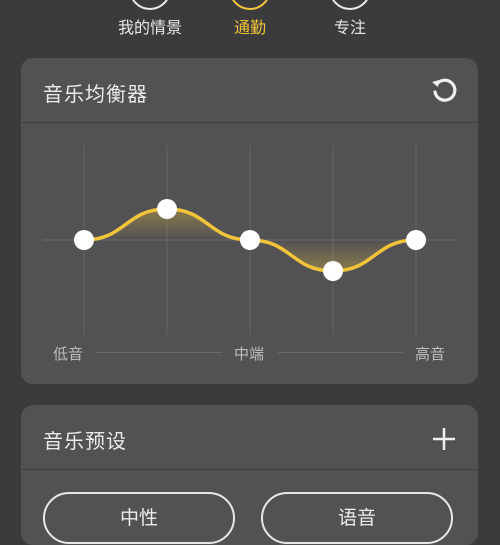 This screenshot has width=500, height=545. I want to click on scene-tab-label: 专注, so click(349, 27).